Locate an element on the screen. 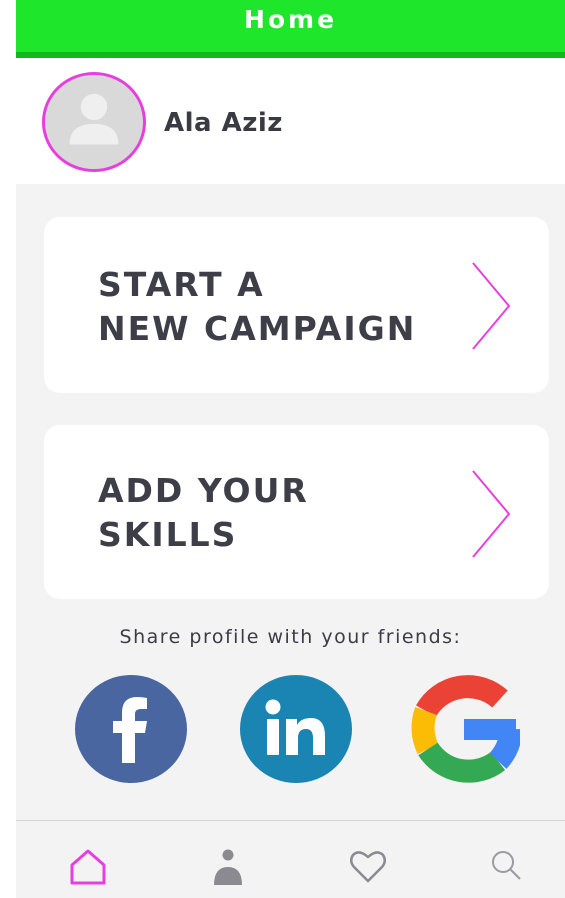 The image size is (565, 898). linkedin-icon is located at coordinates (296, 729).